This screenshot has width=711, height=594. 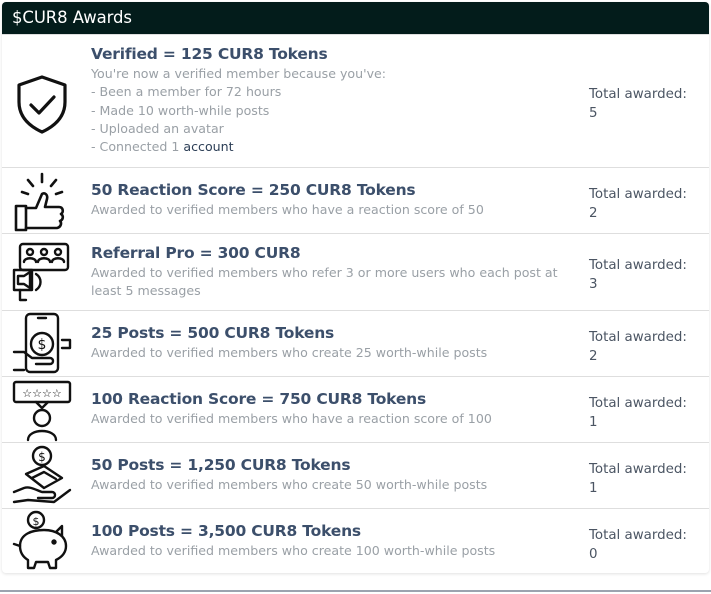 I want to click on desc-item: - Connected 1 account, so click(x=333, y=147).